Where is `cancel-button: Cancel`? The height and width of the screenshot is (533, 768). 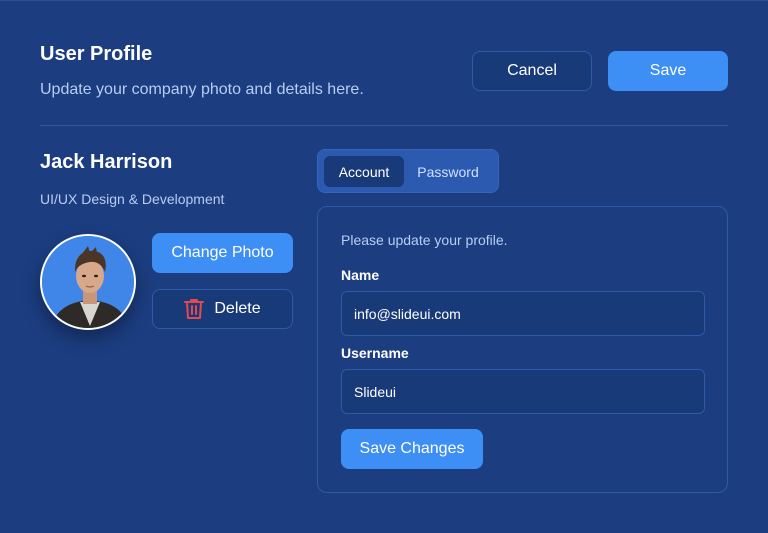
cancel-button: Cancel is located at coordinates (532, 71).